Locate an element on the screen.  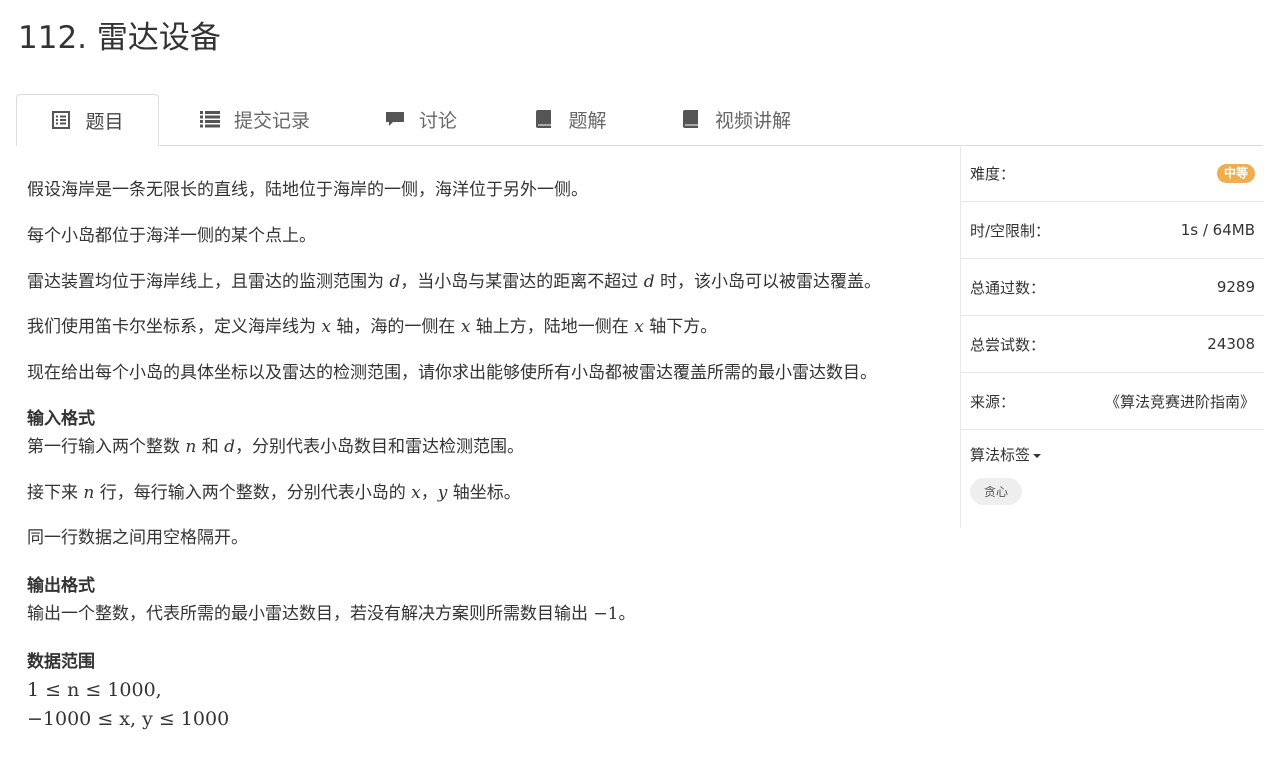
input-line: 第一行输入两个整数 n 和 d，分别代表小岛数目和雷达检测范围。 is located at coordinates (276, 447).